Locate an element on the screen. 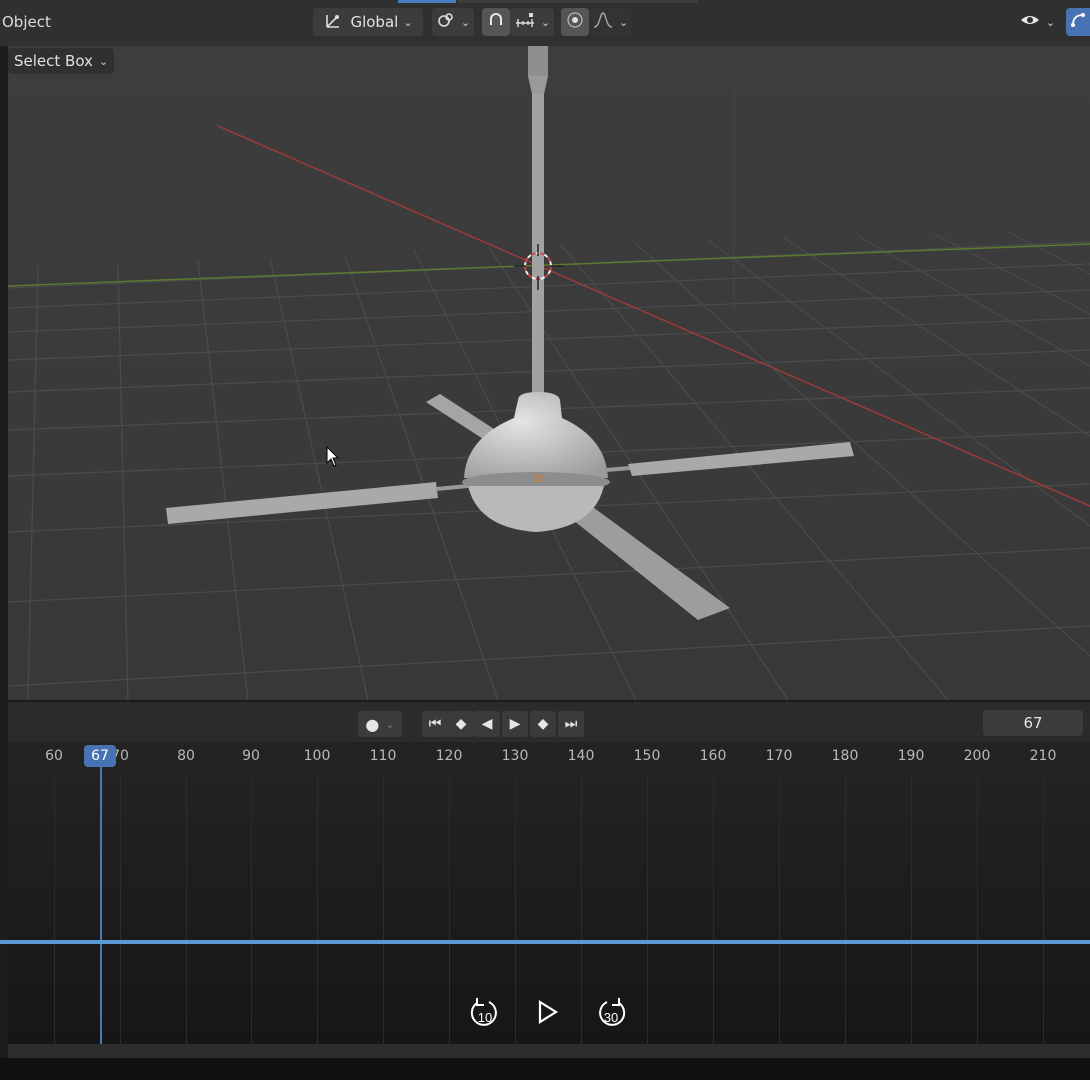 The width and height of the screenshot is (1090, 1080). playback-bar: ● ⌄ ⏮ ◆ ◀ ▶ ◆ ⏭ 67 is located at coordinates (549, 722).